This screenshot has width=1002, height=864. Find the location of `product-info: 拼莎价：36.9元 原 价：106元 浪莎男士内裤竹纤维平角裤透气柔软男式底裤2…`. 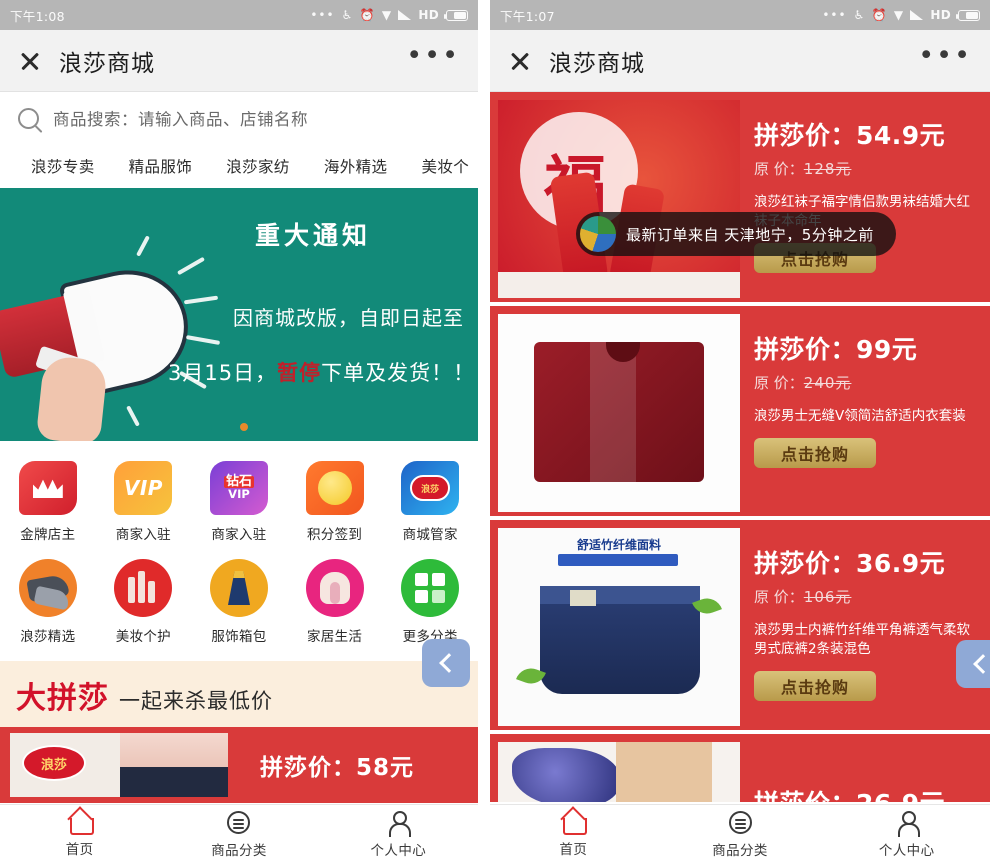

product-info: 拼莎价：36.9元 原 价：106元 浪莎男士内裤竹纤维平角裤透气柔软男式底裤2… is located at coordinates (861, 625).